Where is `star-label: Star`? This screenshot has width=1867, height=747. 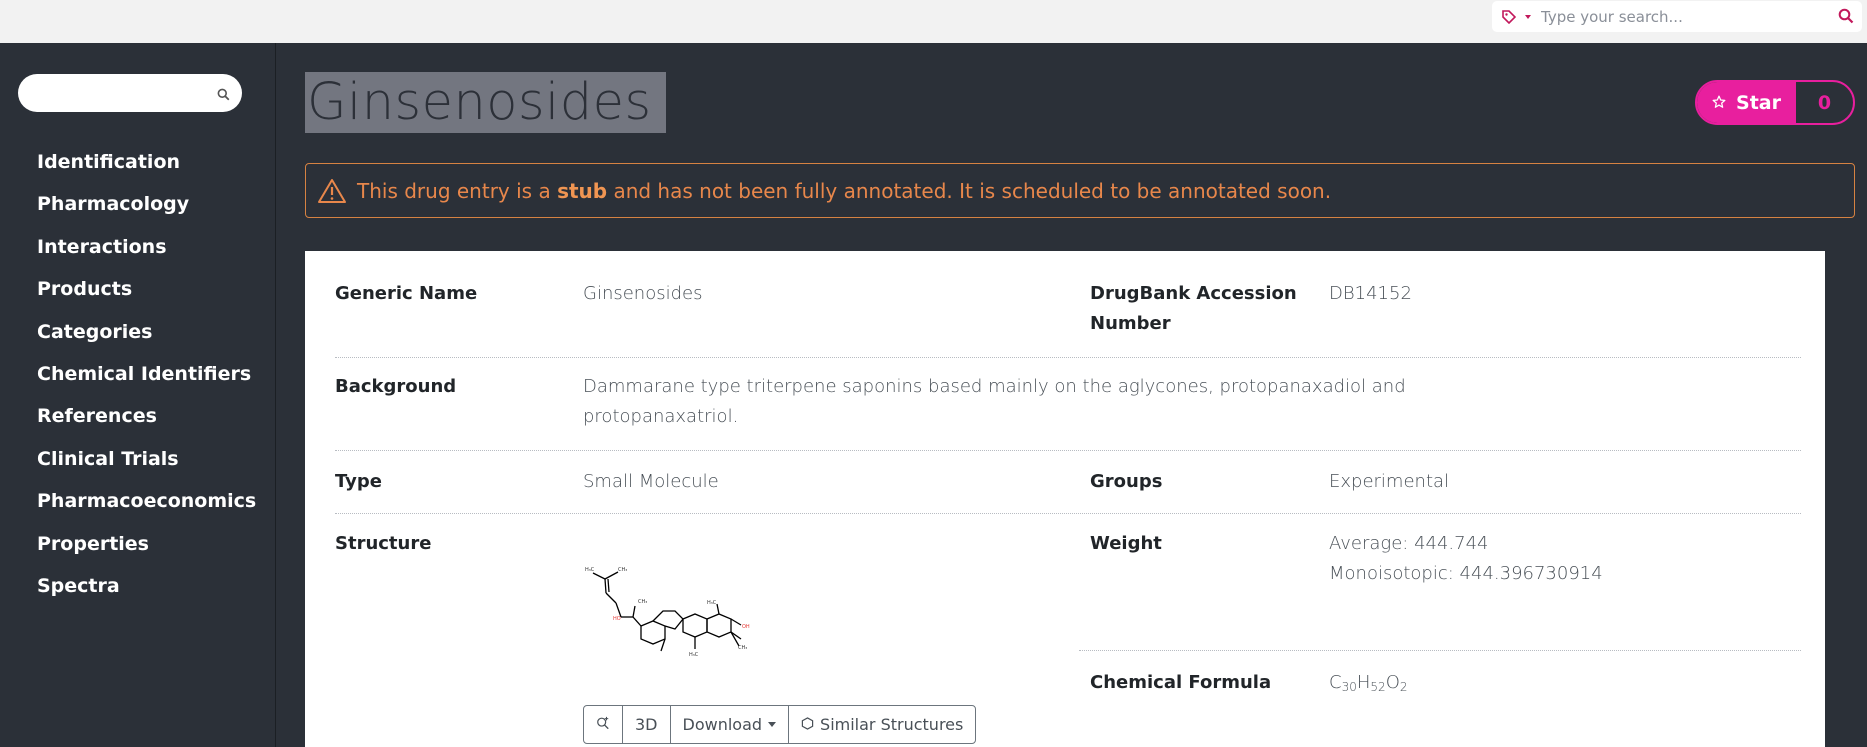
star-label: Star is located at coordinates (1758, 102).